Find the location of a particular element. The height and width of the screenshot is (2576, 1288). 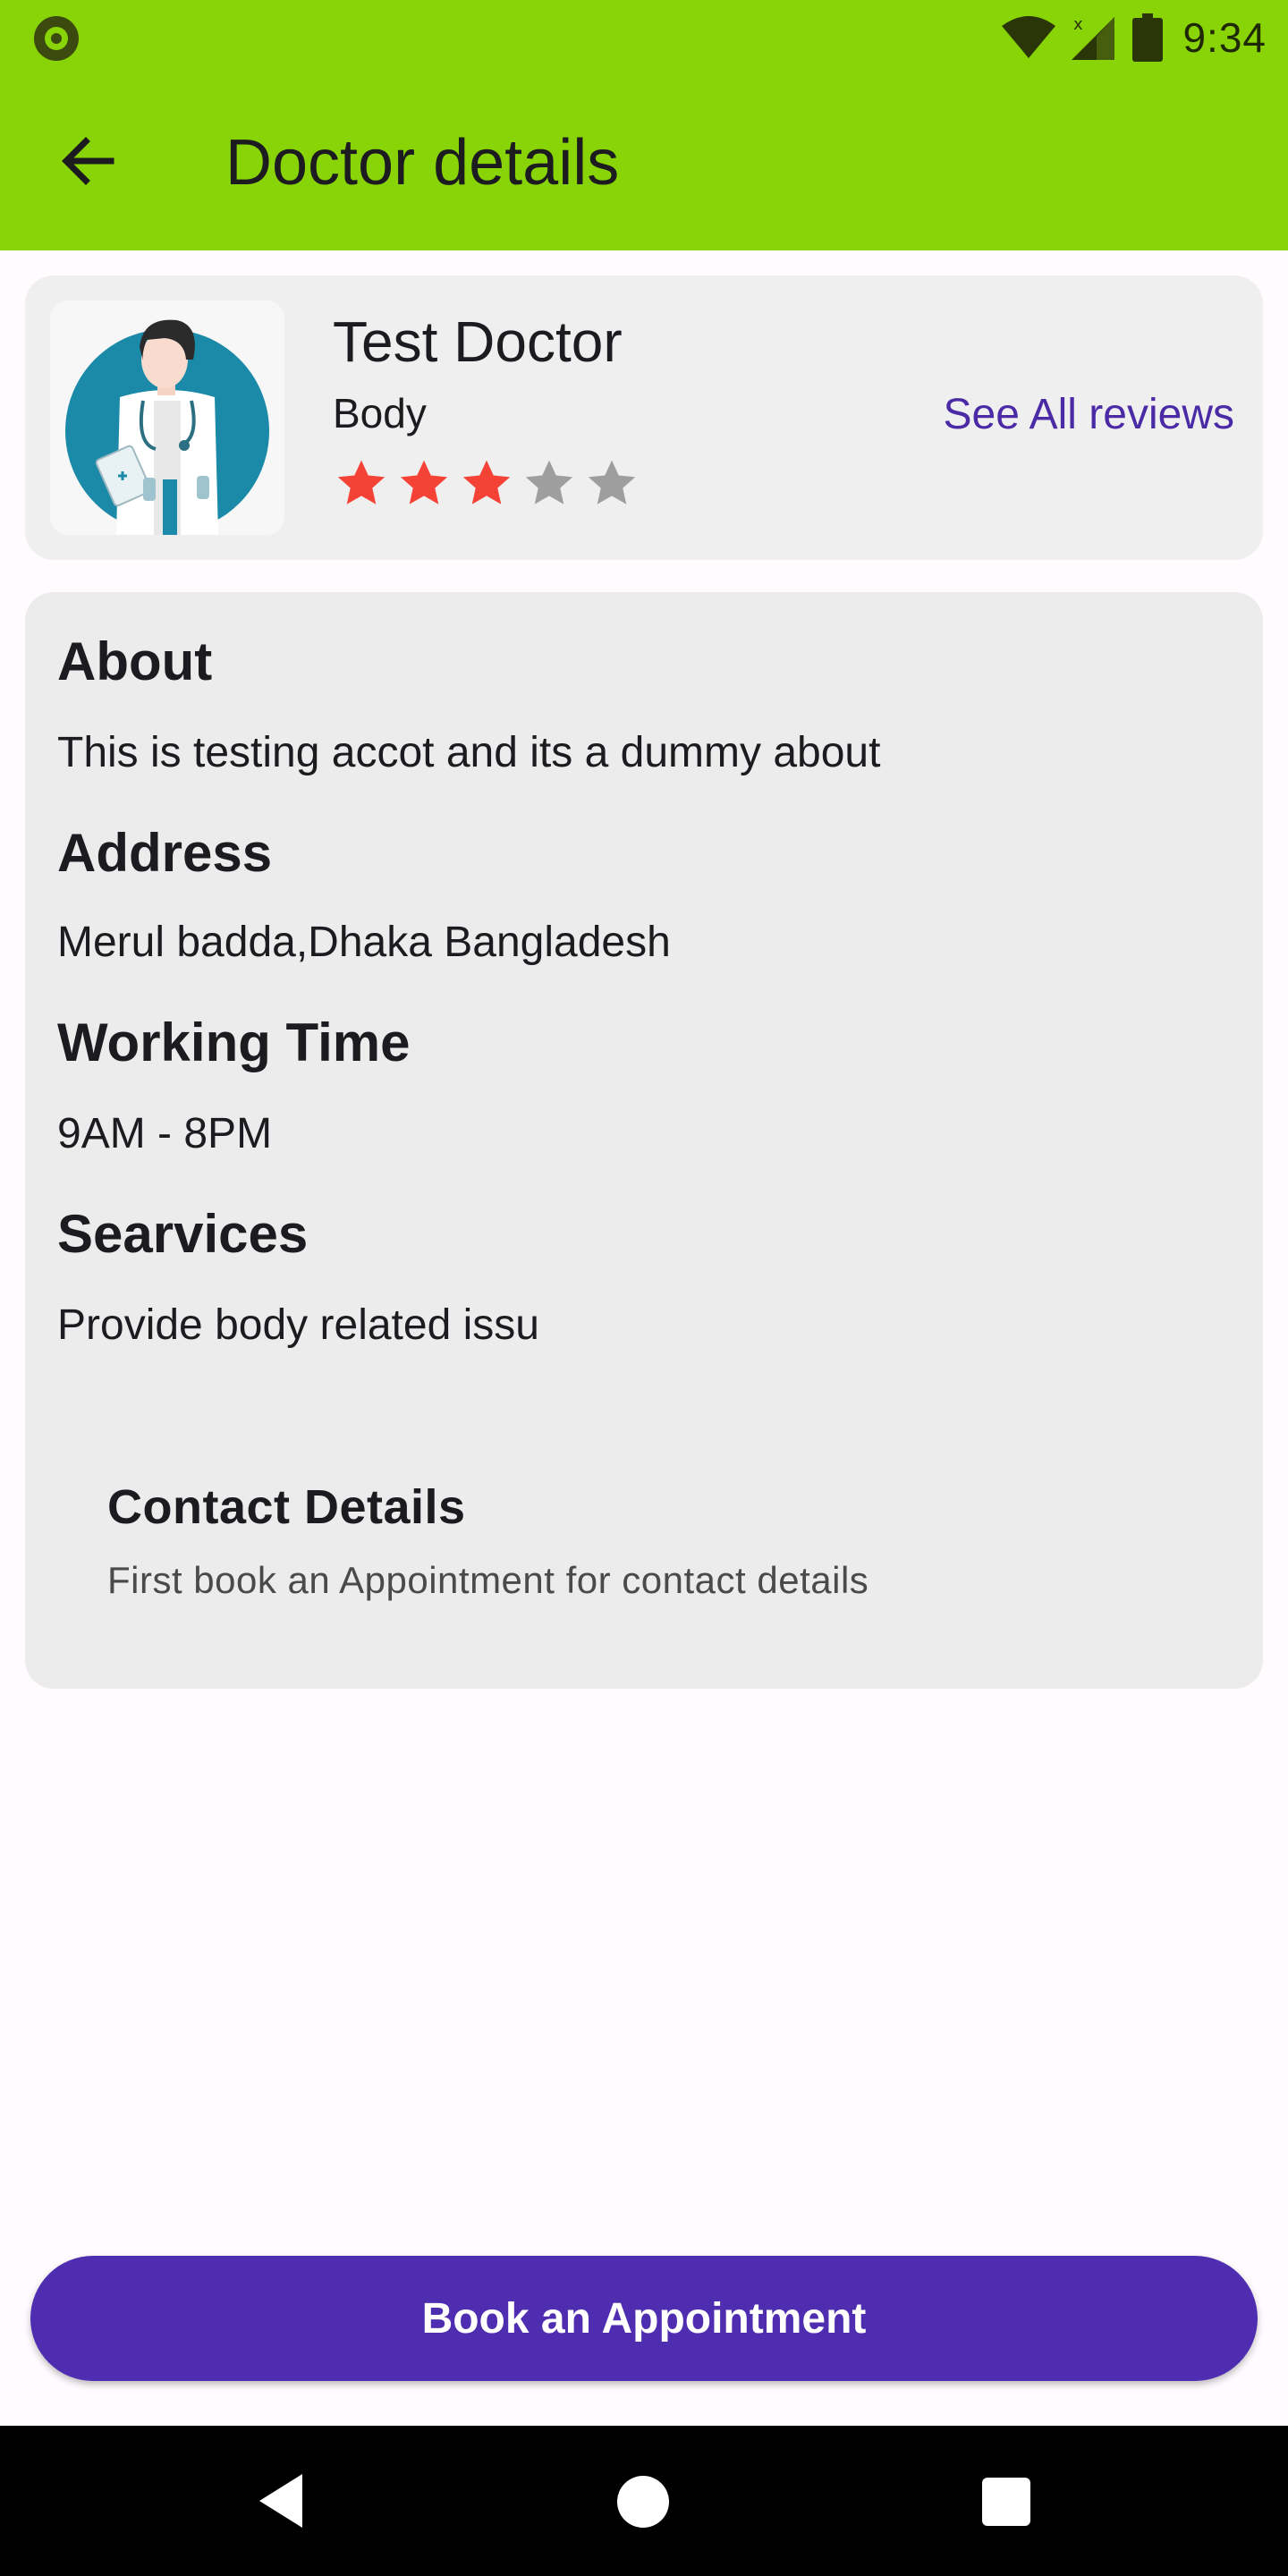

doctor-specialty: Body is located at coordinates (380, 413).